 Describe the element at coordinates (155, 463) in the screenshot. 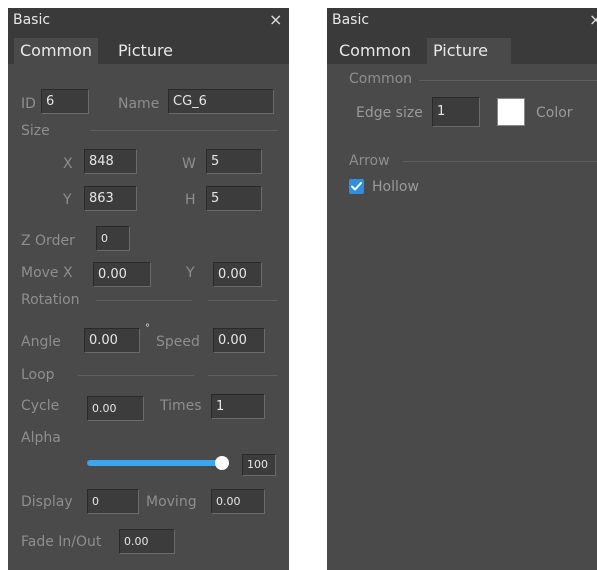

I see `alpha-slider-fill` at that location.